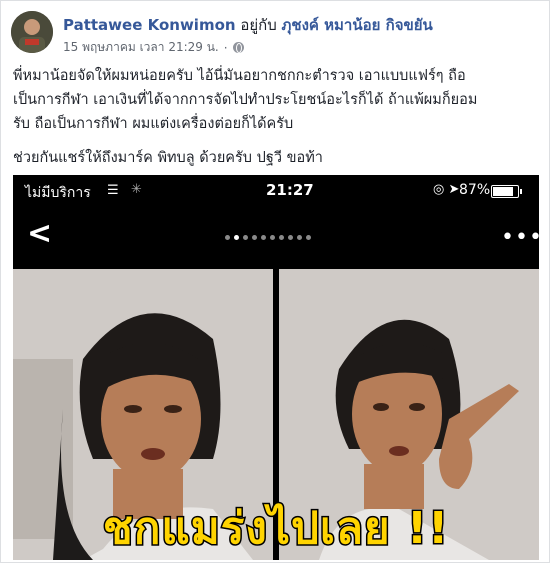  Describe the element at coordinates (58, 193) in the screenshot. I see `carrier-text: ไม่มีบริการ` at that location.